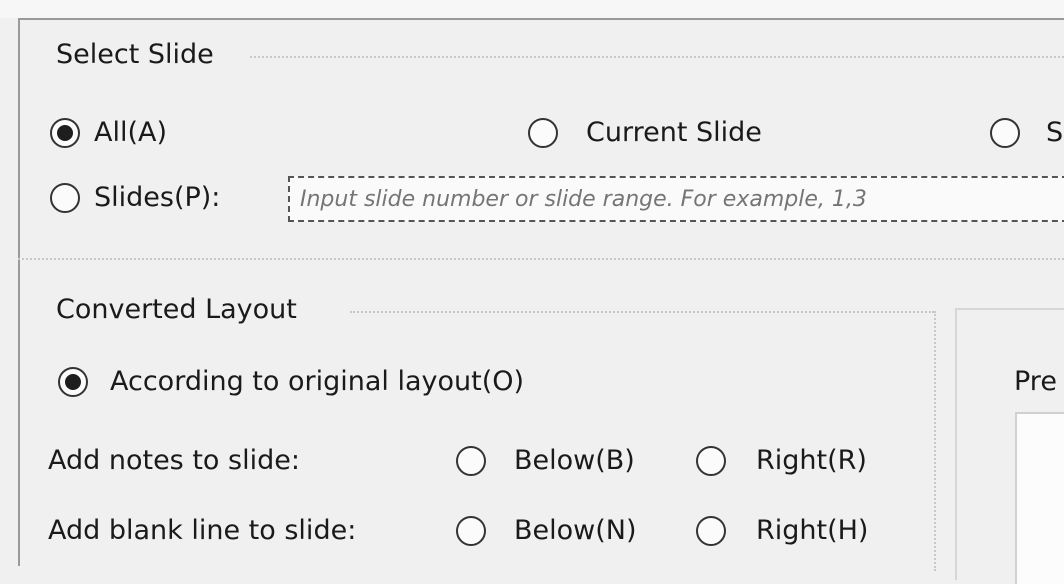 This screenshot has height=584, width=1064. What do you see at coordinates (471, 531) in the screenshot?
I see `blank-below-radio` at bounding box center [471, 531].